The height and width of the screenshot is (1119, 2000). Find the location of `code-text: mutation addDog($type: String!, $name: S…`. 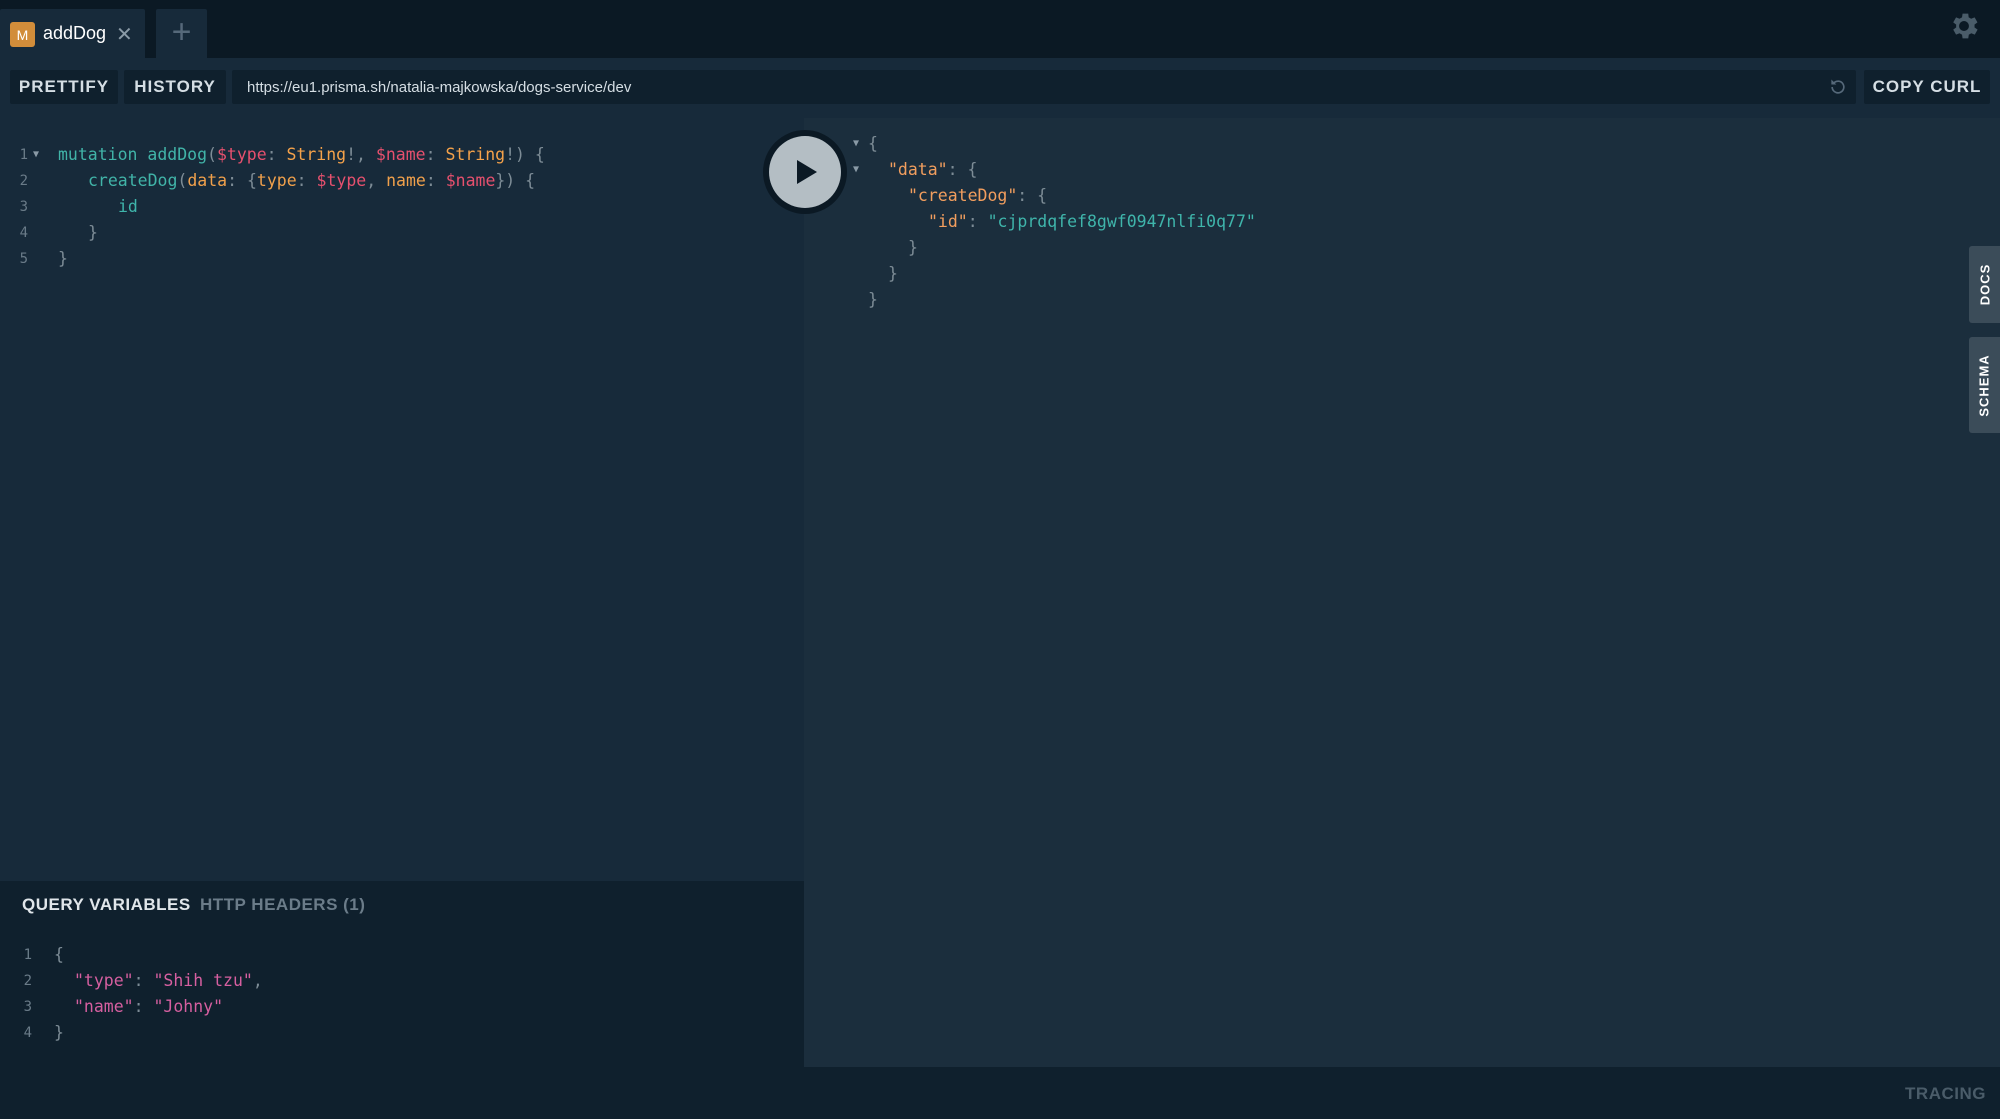

code-text: mutation addDog($type: String!, $name: S… is located at coordinates (301, 155).